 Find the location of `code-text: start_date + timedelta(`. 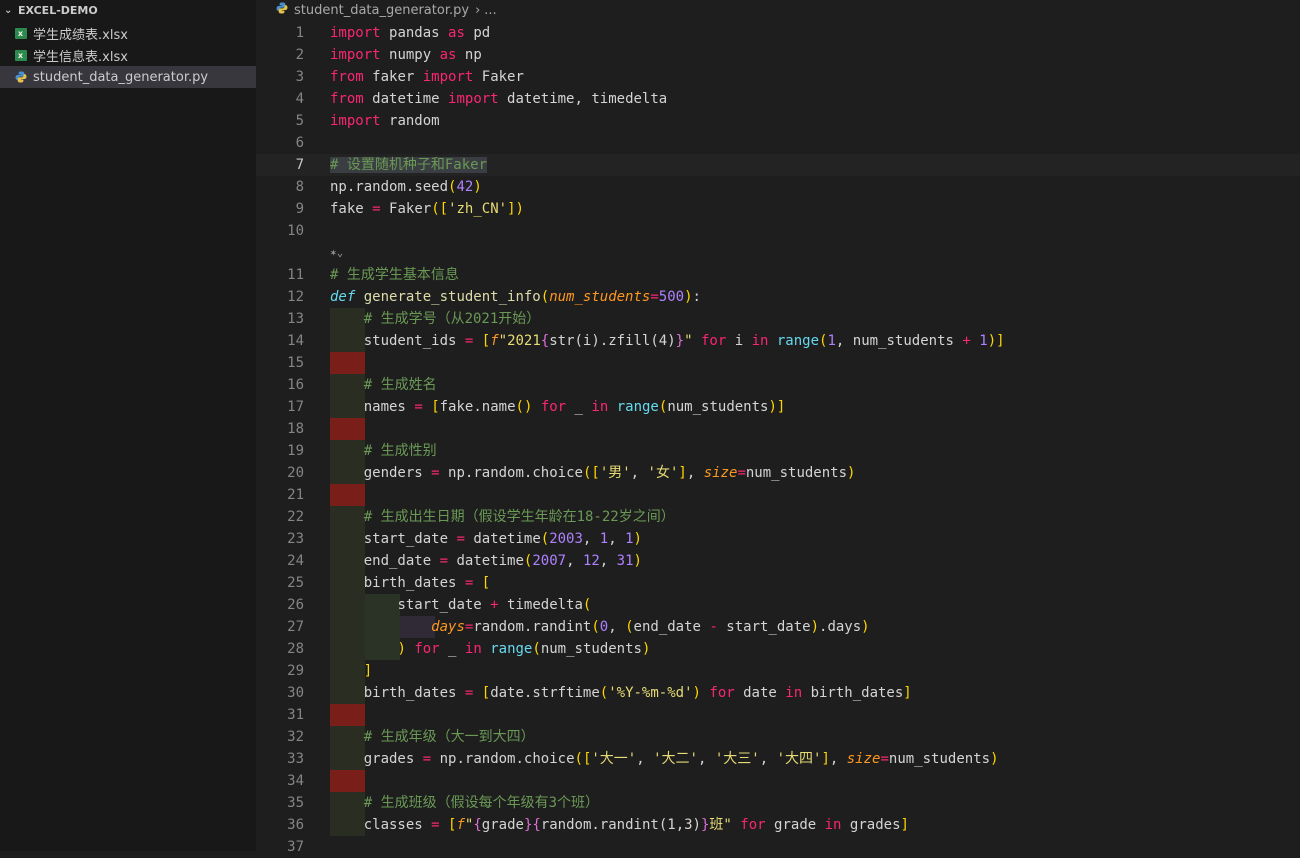

code-text: start_date + timedelta( is located at coordinates (494, 605).